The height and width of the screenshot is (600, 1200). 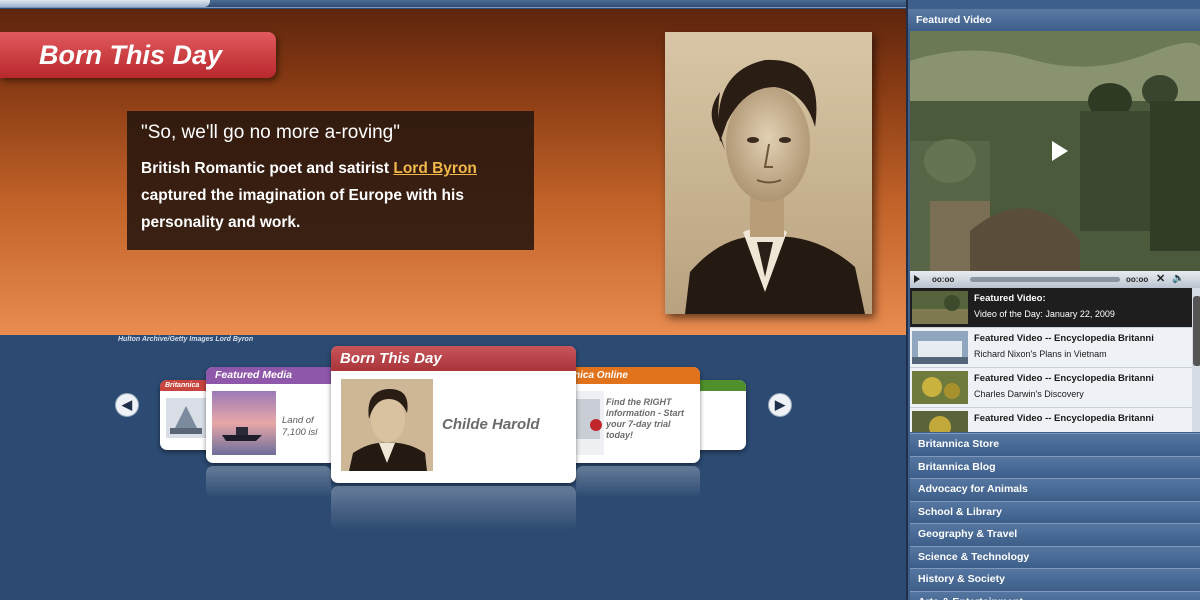 What do you see at coordinates (435, 168) in the screenshot?
I see `lord-byron-link: Lord Byron` at bounding box center [435, 168].